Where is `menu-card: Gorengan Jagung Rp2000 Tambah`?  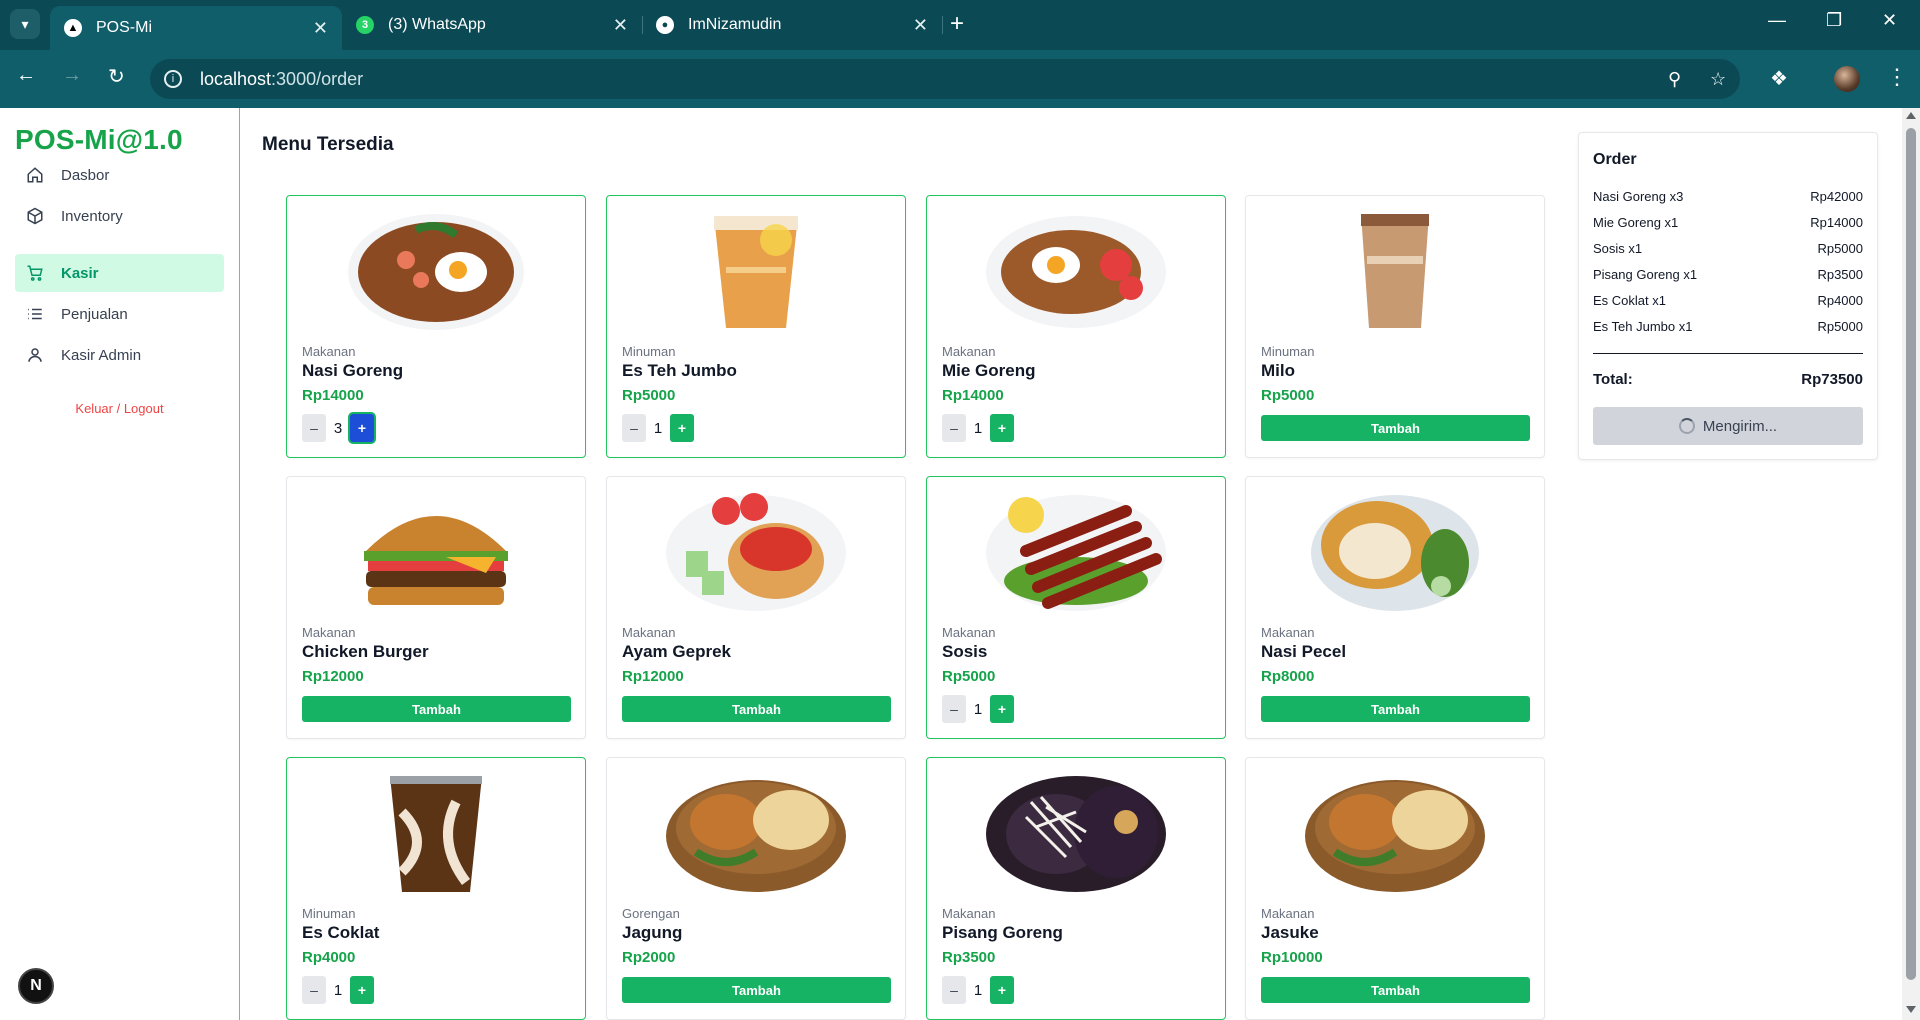 menu-card: Gorengan Jagung Rp2000 Tambah is located at coordinates (756, 888).